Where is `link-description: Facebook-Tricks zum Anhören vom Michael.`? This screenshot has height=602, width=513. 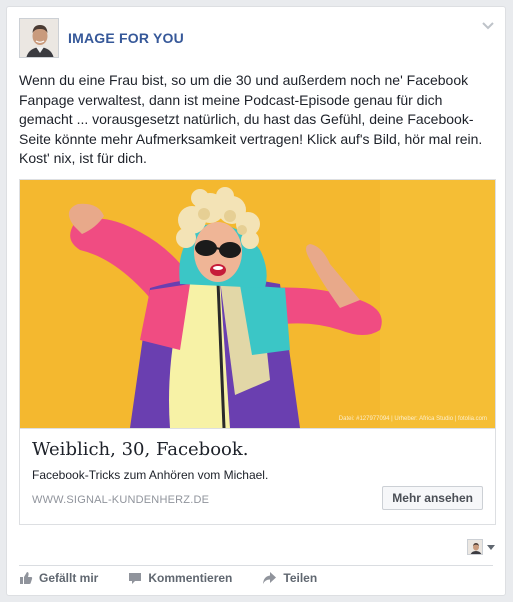
link-description: Facebook-Tricks zum Anhören vom Michael. is located at coordinates (150, 475).